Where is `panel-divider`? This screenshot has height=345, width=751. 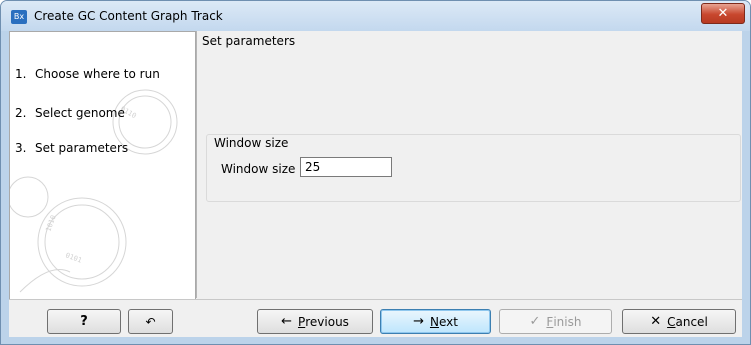 panel-divider is located at coordinates (196, 164).